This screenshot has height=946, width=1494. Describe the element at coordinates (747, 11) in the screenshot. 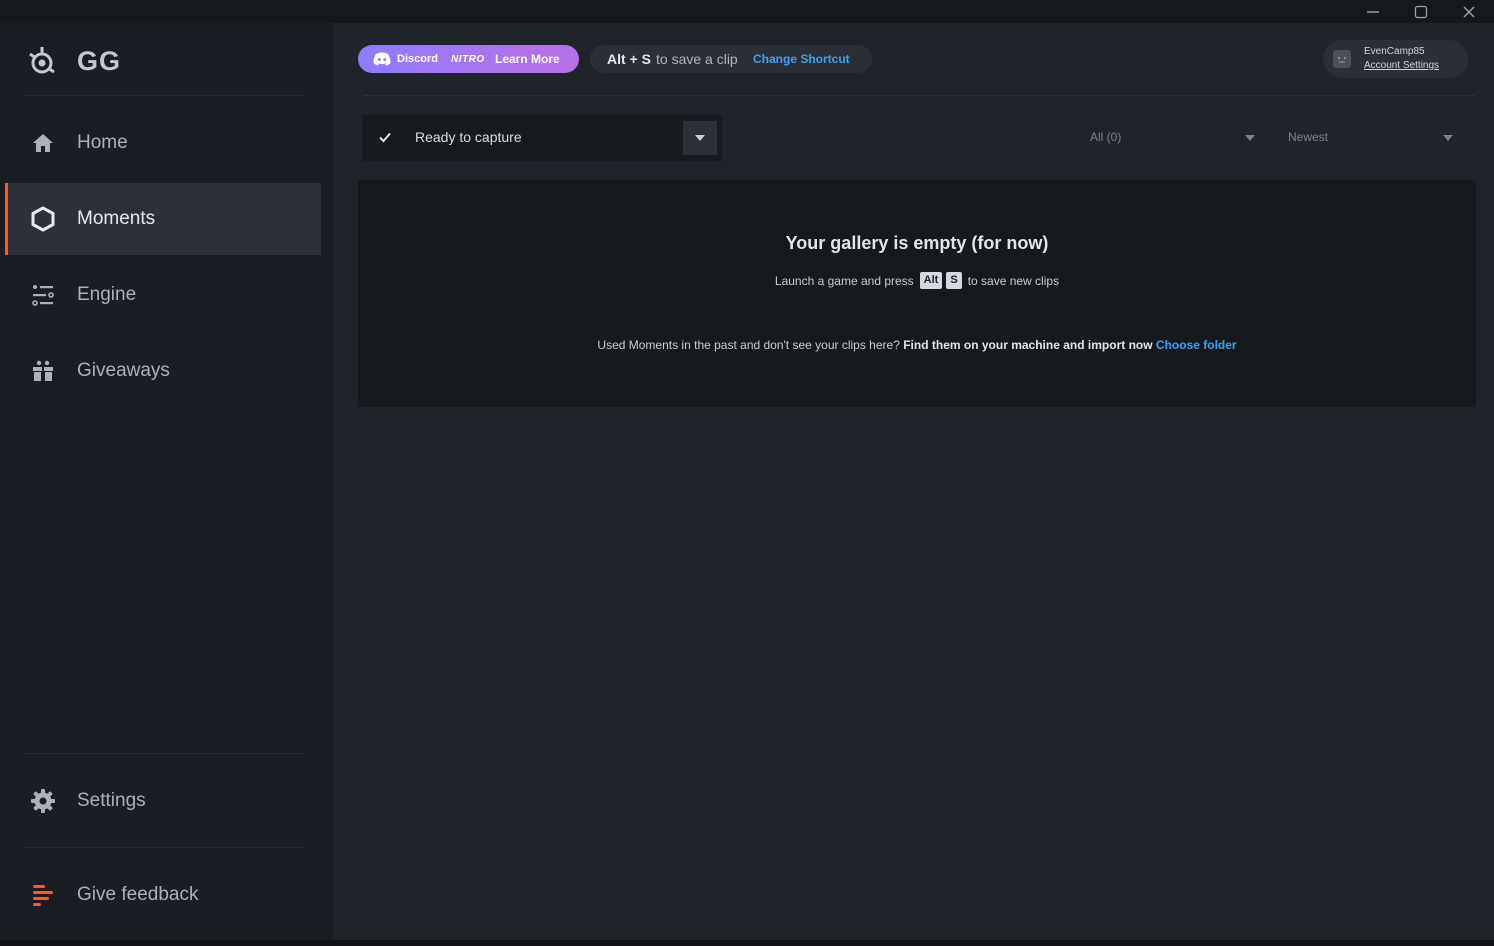

I see `title-bar` at that location.